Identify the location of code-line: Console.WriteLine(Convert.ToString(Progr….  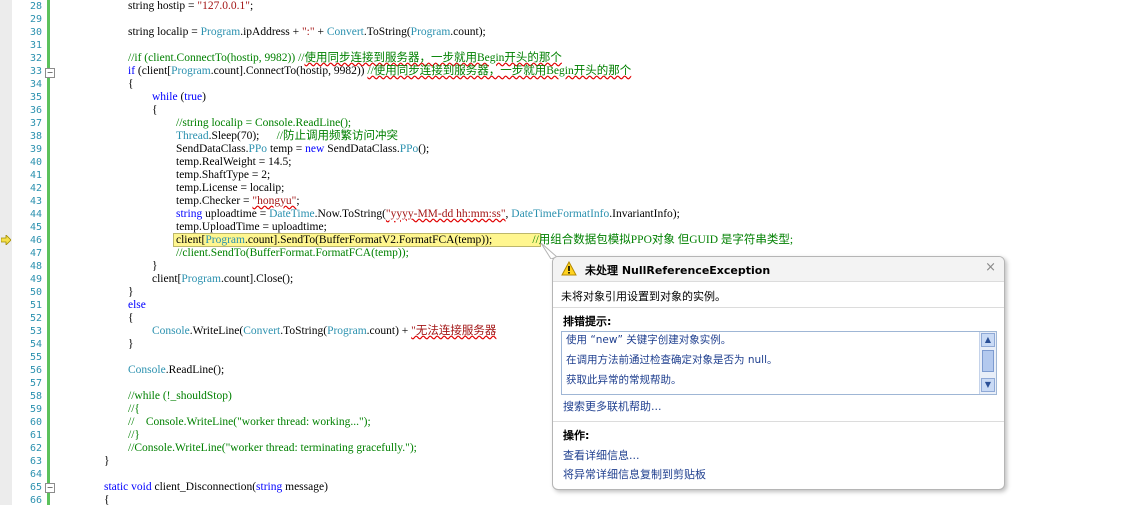
(324, 331).